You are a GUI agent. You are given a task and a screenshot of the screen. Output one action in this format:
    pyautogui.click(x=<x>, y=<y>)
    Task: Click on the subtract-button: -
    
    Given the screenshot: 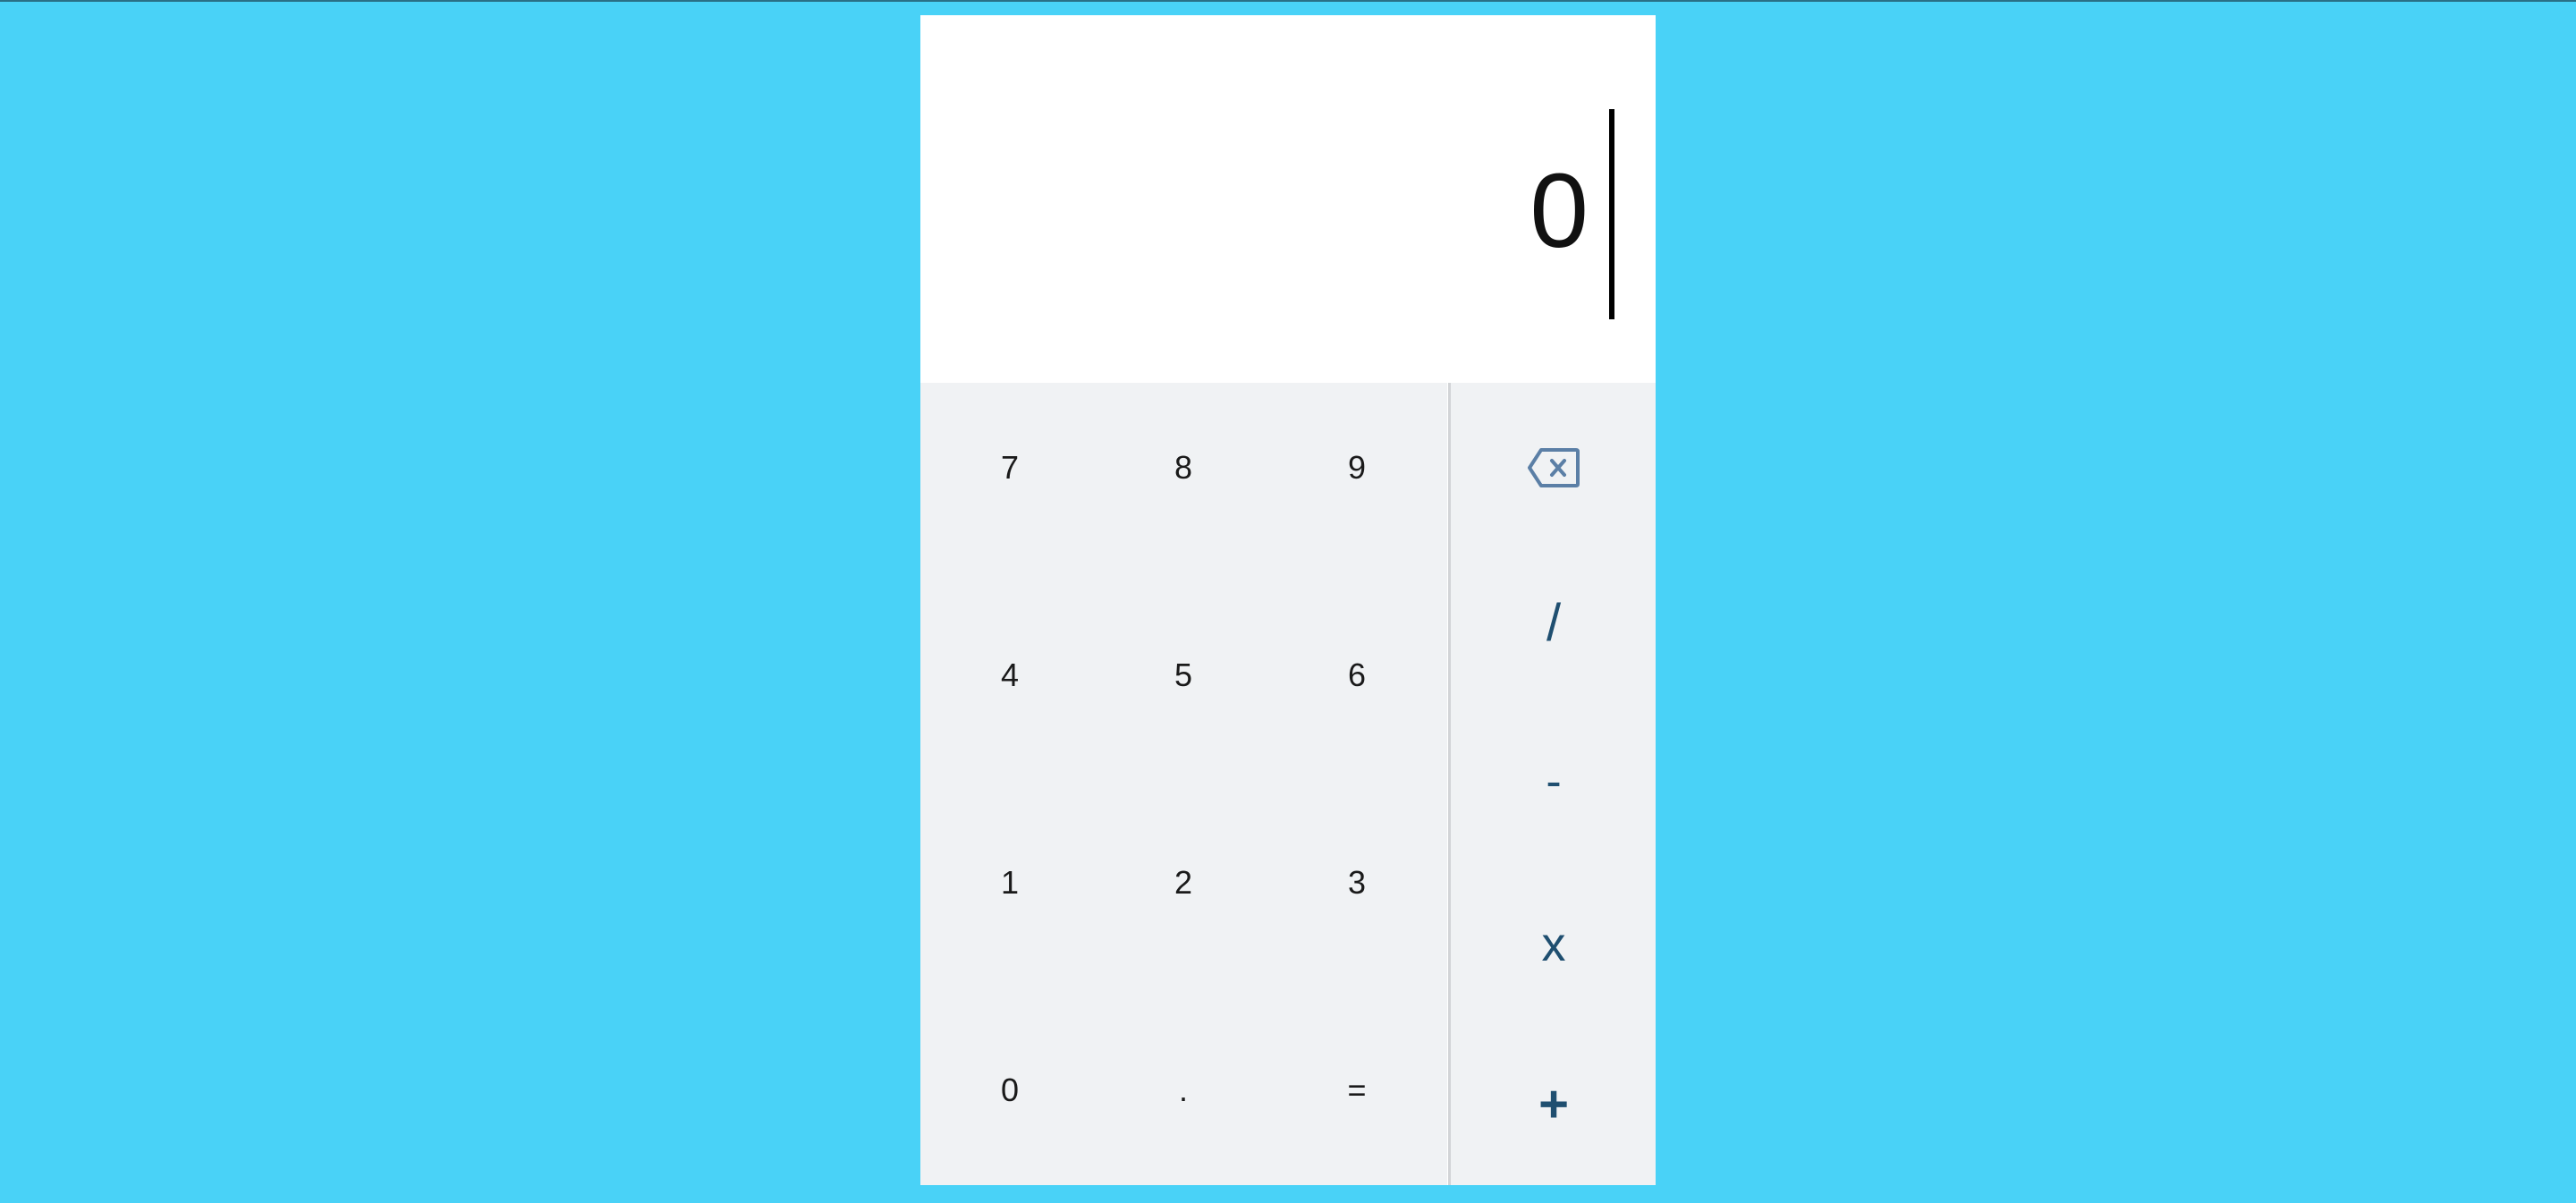 What is the action you would take?
    pyautogui.click(x=1553, y=782)
    